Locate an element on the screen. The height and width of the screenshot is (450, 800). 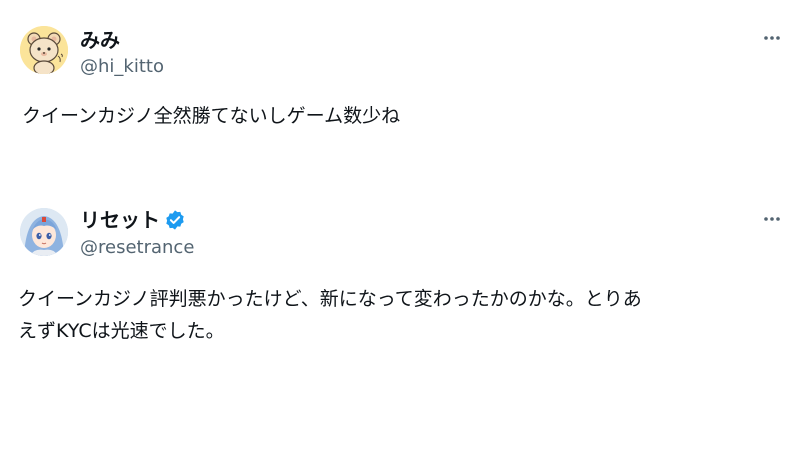
more-options-icon is located at coordinates (772, 219).